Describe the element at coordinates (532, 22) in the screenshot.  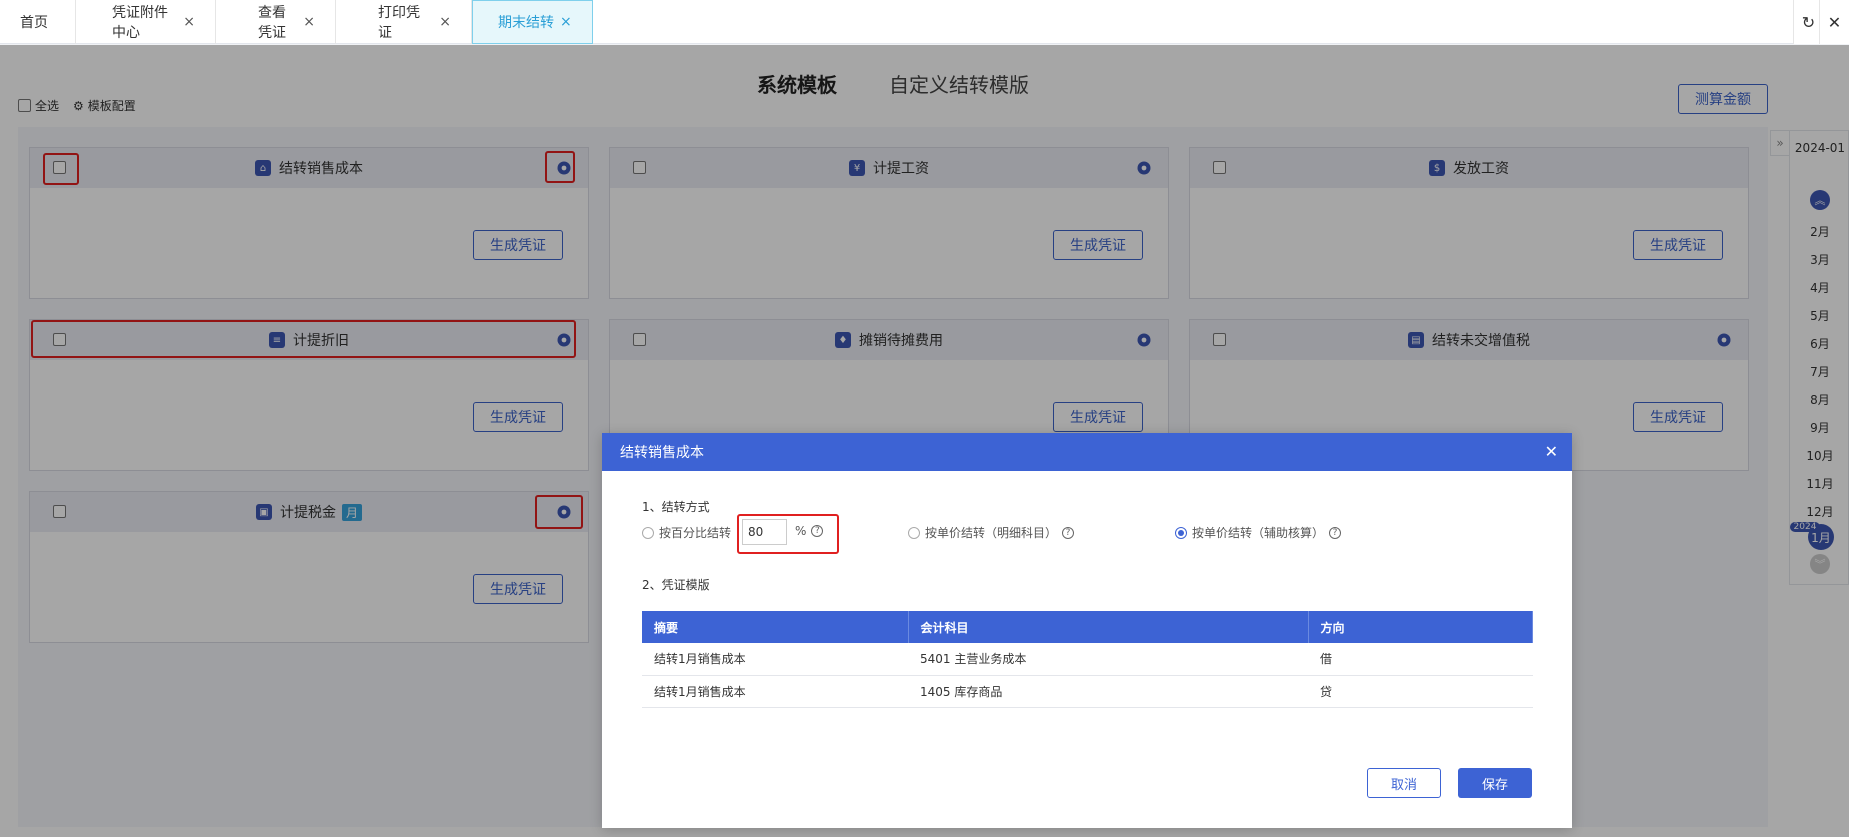
I see `tab-period-end-transfer: 期末结转 ×` at that location.